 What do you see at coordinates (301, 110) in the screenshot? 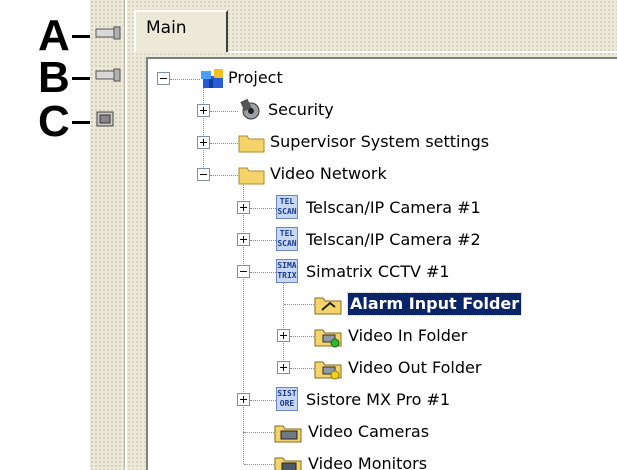
I see `tree-item-security: Security` at bounding box center [301, 110].